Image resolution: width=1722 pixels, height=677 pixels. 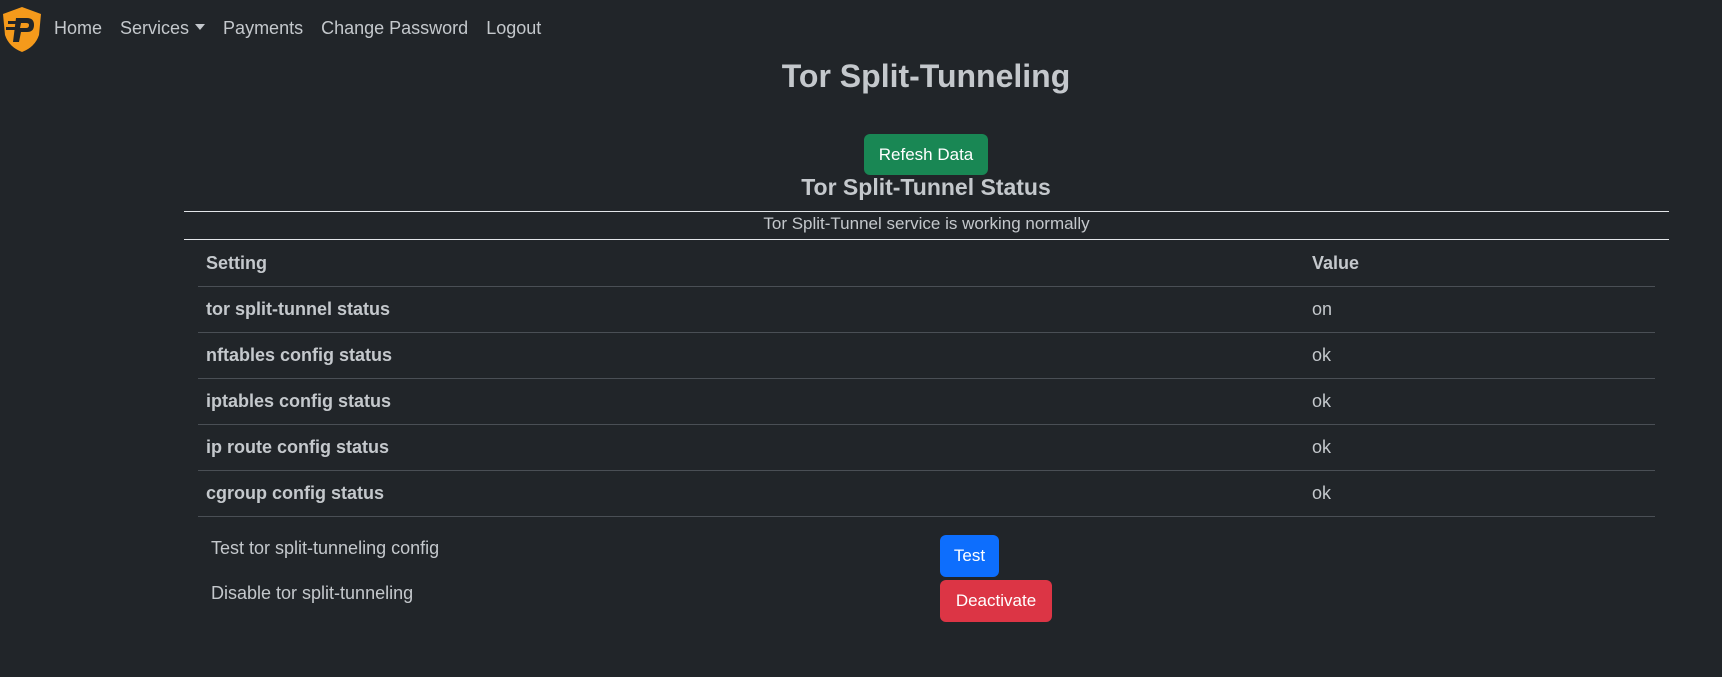 What do you see at coordinates (969, 556) in the screenshot?
I see `test-button: Test` at bounding box center [969, 556].